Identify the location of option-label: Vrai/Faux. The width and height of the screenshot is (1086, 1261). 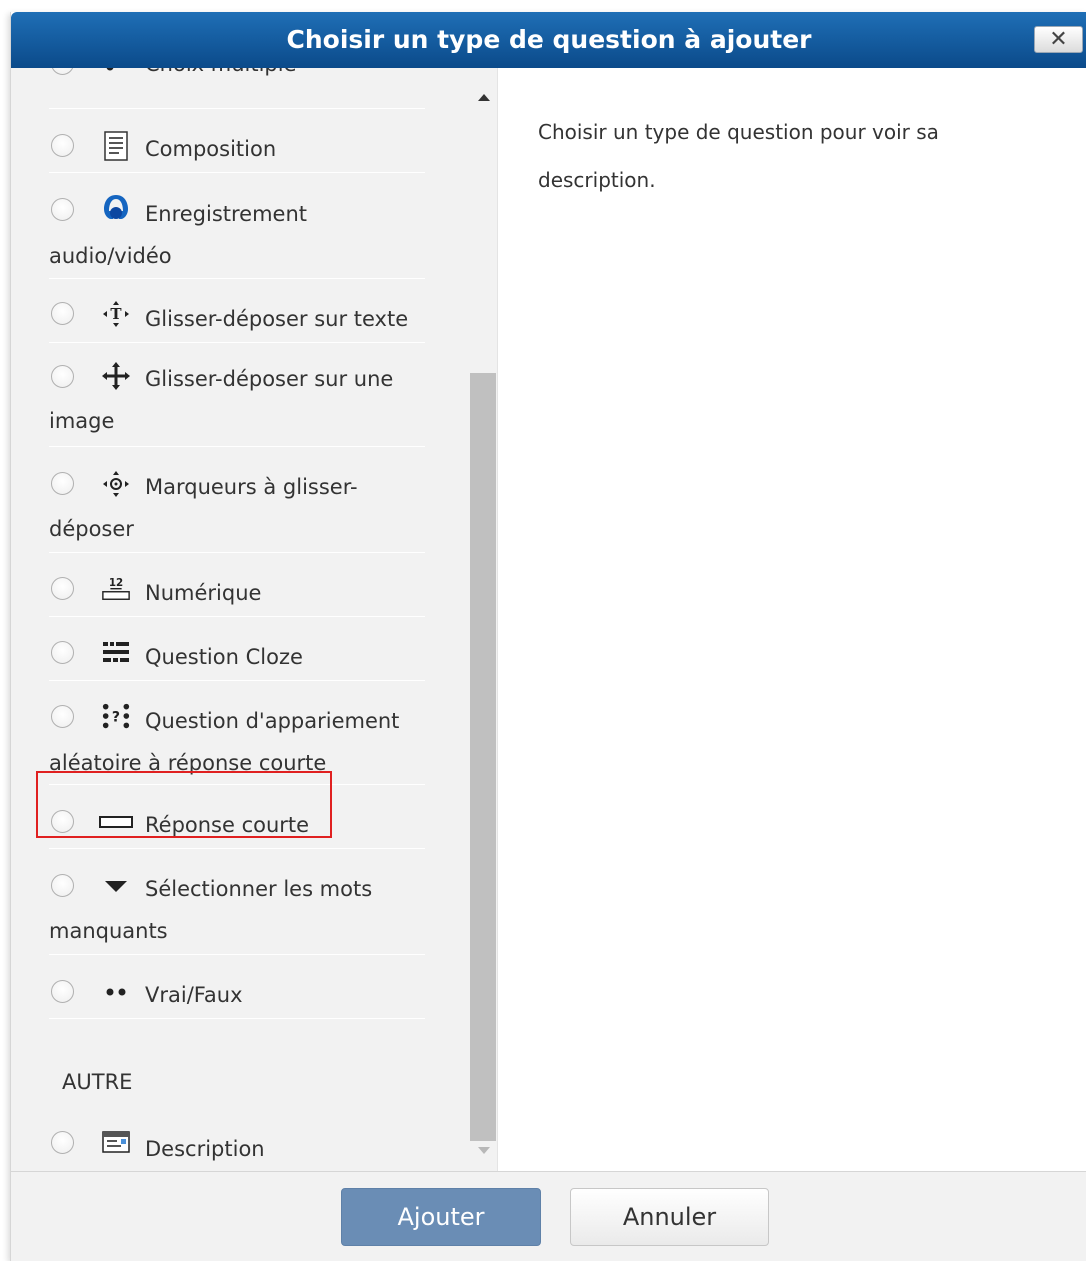
(194, 995).